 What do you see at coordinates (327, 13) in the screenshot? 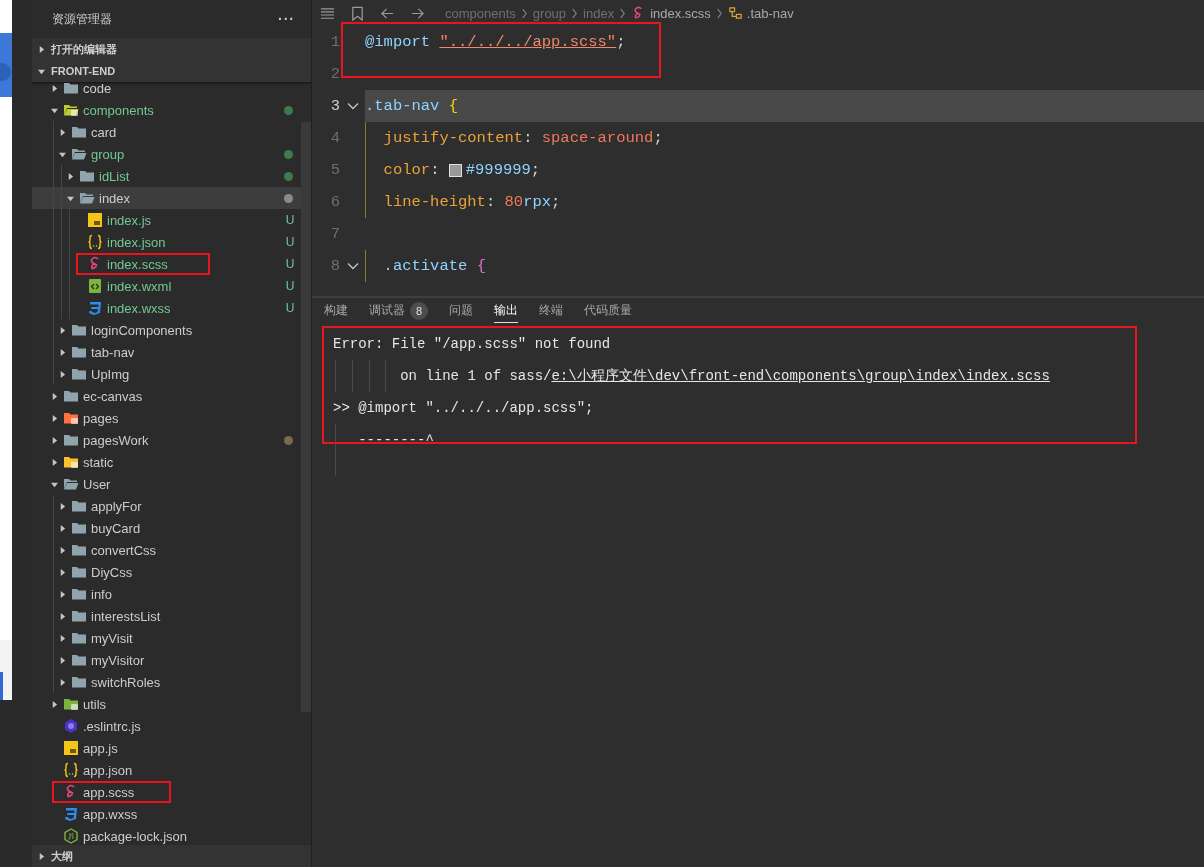
I see `list-icon` at bounding box center [327, 13].